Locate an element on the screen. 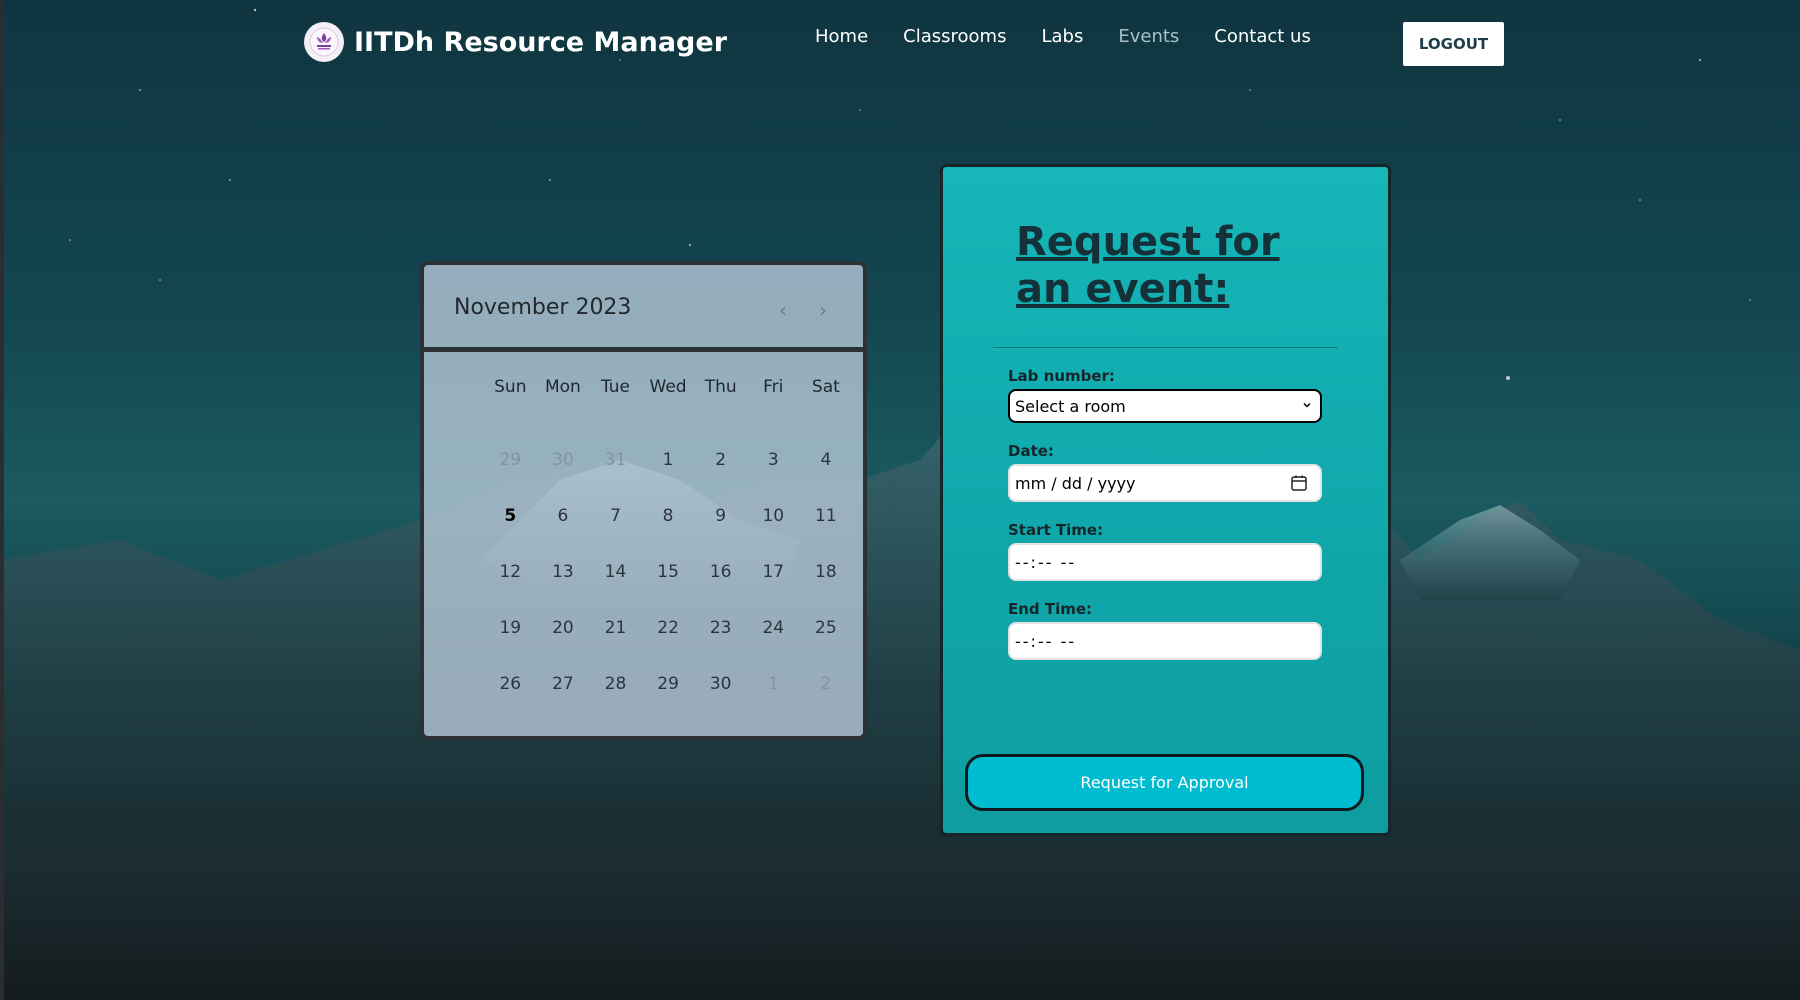  calendar-day: 21 is located at coordinates (615, 646).